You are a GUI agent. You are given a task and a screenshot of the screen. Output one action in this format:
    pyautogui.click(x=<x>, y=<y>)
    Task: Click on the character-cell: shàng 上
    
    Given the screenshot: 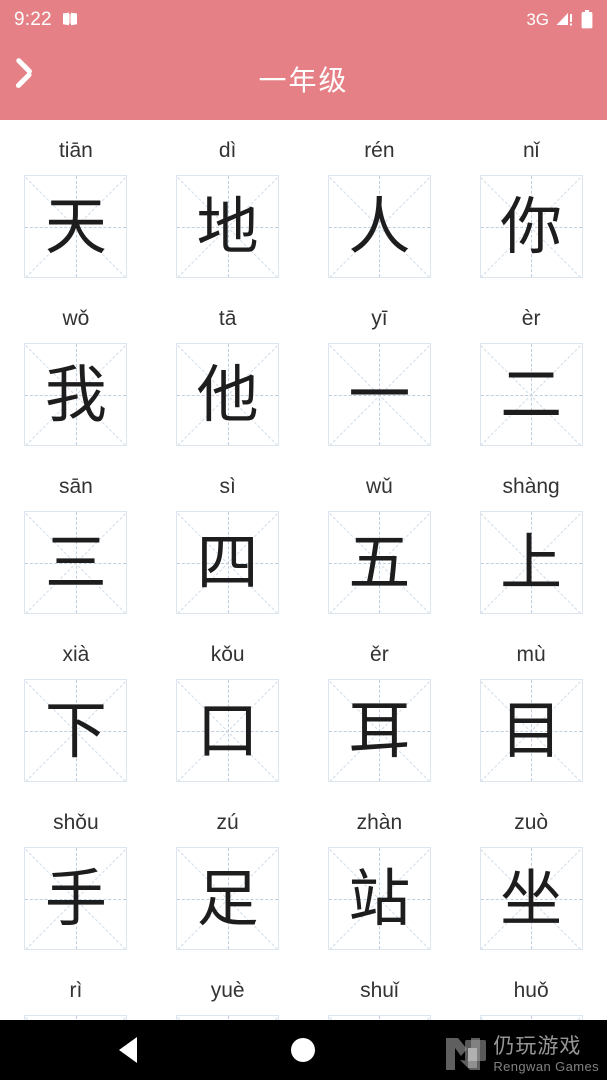 What is the action you would take?
    pyautogui.click(x=531, y=540)
    